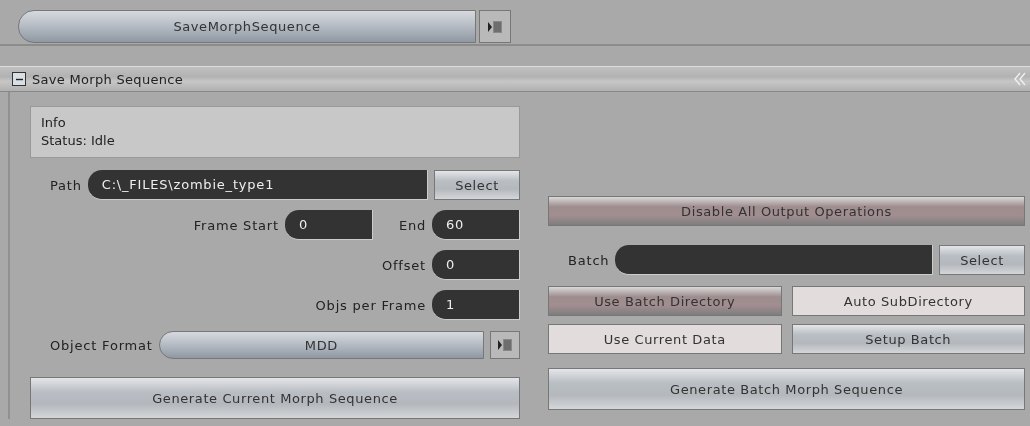  I want to click on panel-title: Save Morph Sequence, so click(108, 79).